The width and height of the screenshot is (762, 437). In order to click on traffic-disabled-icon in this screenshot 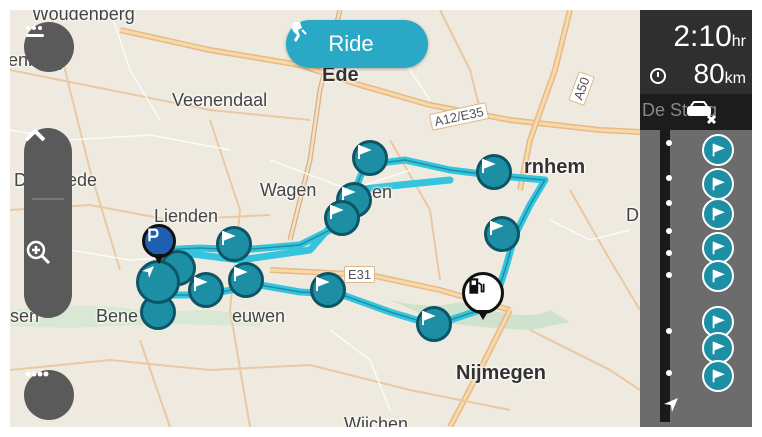, I will do `click(702, 113)`.